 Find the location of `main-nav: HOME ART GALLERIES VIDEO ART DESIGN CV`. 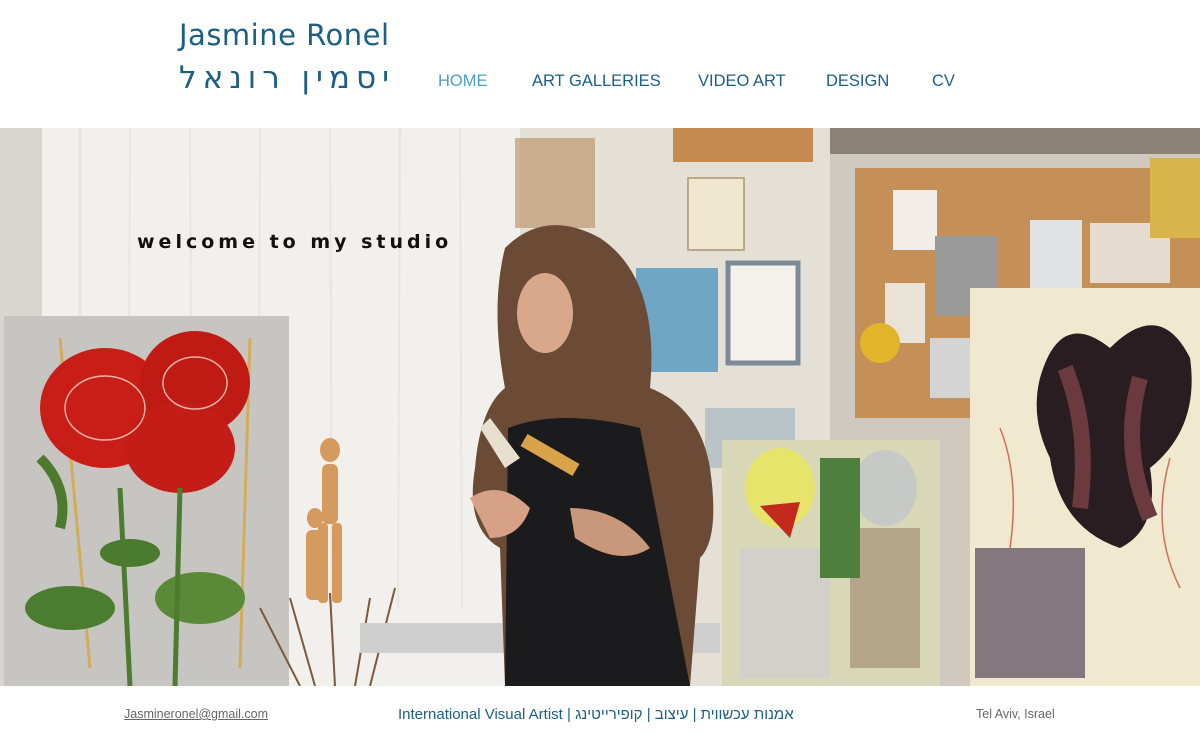

main-nav: HOME ART GALLERIES VIDEO ART DESIGN CV is located at coordinates (705, 81).